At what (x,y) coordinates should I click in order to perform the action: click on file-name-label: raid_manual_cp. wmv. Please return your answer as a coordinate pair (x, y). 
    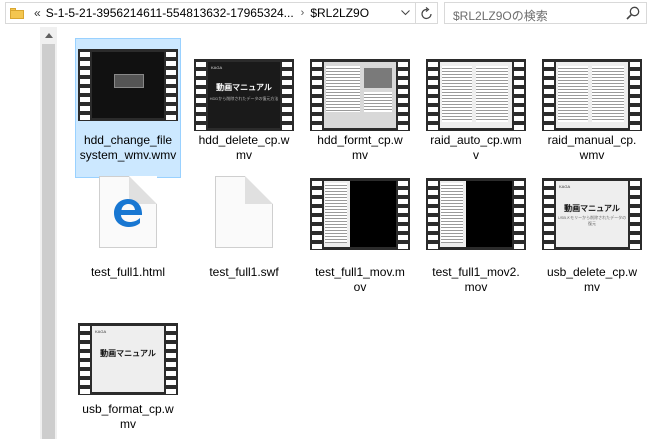
    Looking at the image, I should click on (592, 147).